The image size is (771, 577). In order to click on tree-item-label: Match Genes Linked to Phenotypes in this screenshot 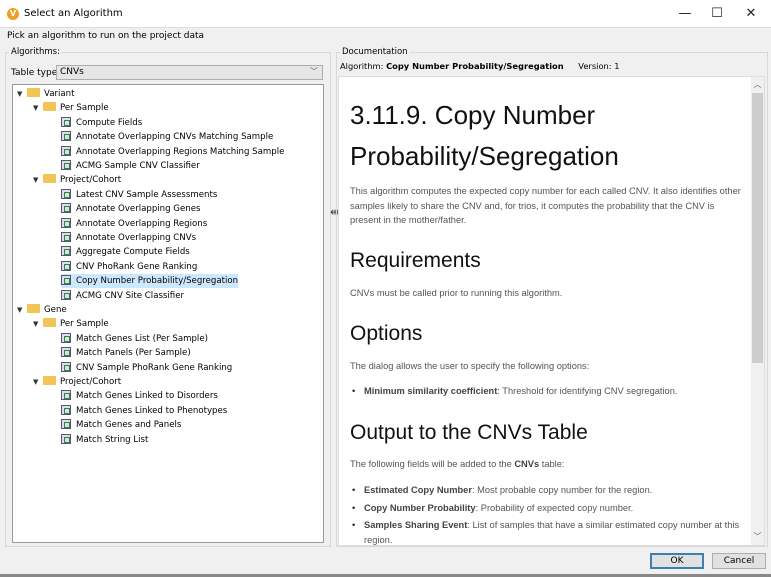, I will do `click(152, 410)`.